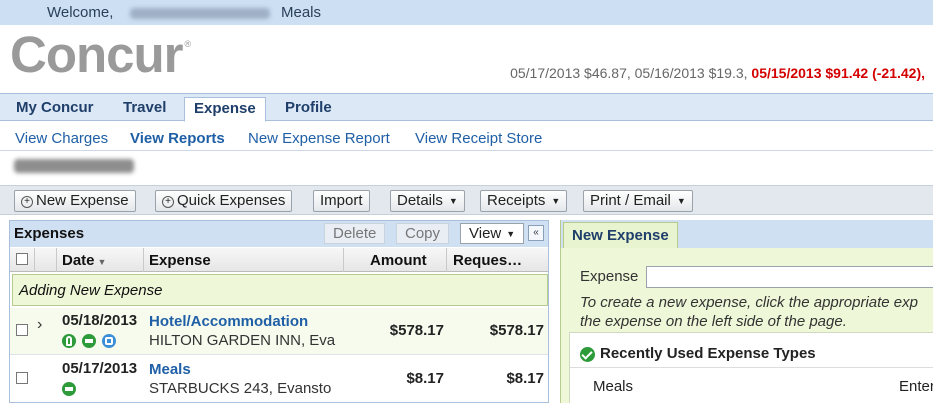  What do you see at coordinates (96, 54) in the screenshot?
I see `logo-text: Concur` at bounding box center [96, 54].